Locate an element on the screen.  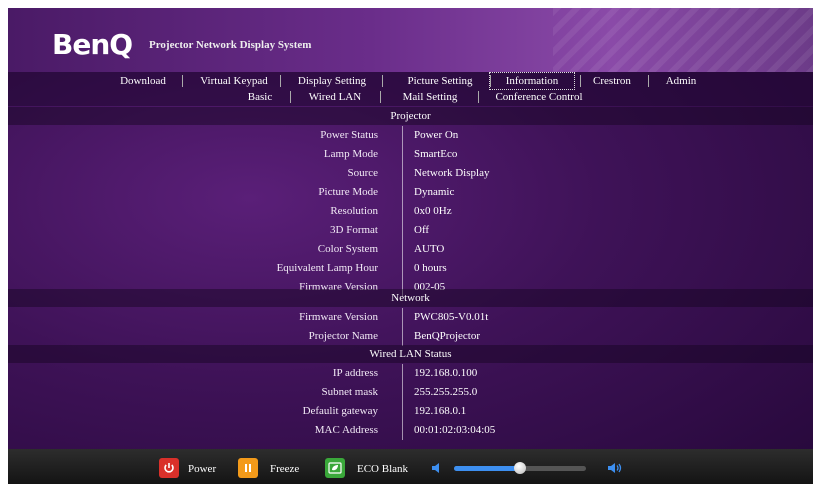
volume-slider-handle is located at coordinates (520, 468).